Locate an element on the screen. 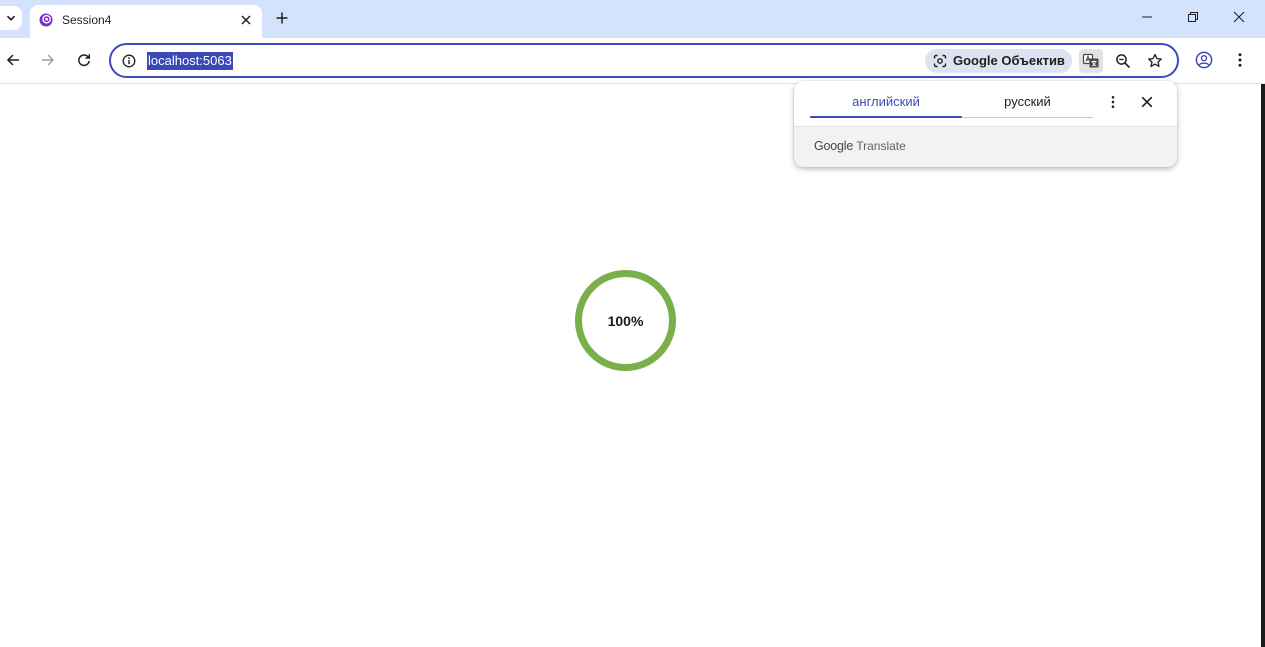  selected-tab-indicator is located at coordinates (886, 117).